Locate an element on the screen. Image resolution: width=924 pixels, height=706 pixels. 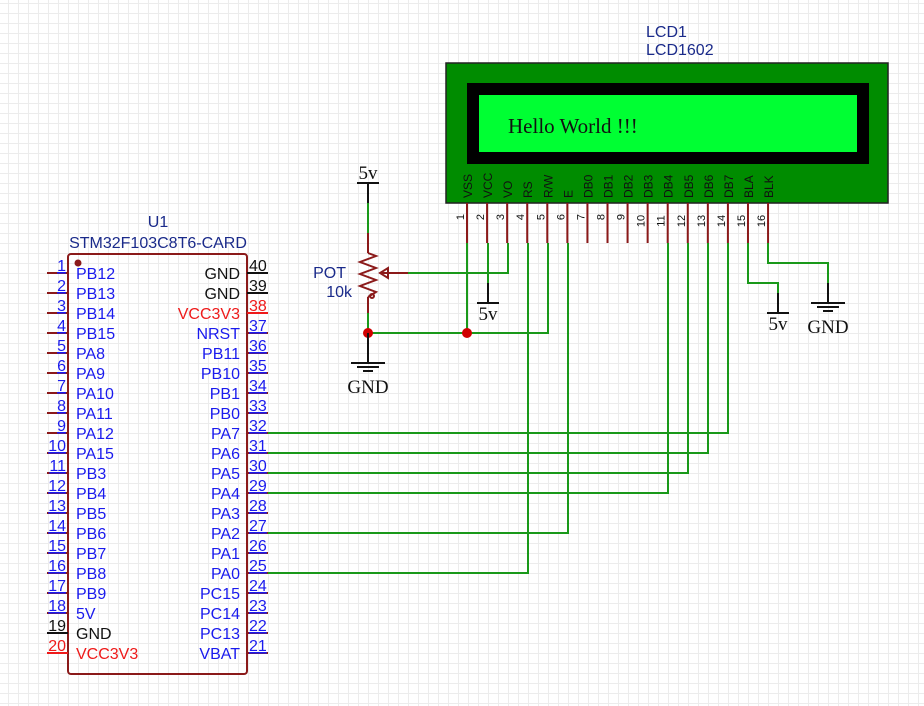
lcd-pin-name: DB7 is located at coordinates (729, 186).